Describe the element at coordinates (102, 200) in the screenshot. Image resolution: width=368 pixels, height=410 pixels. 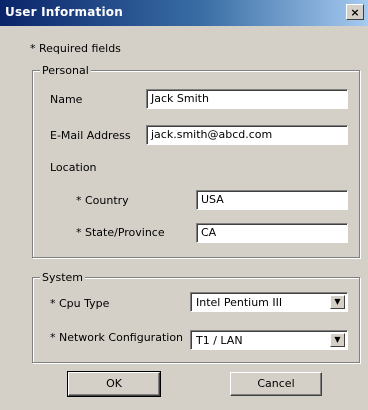
I see `country-label: * Country` at that location.